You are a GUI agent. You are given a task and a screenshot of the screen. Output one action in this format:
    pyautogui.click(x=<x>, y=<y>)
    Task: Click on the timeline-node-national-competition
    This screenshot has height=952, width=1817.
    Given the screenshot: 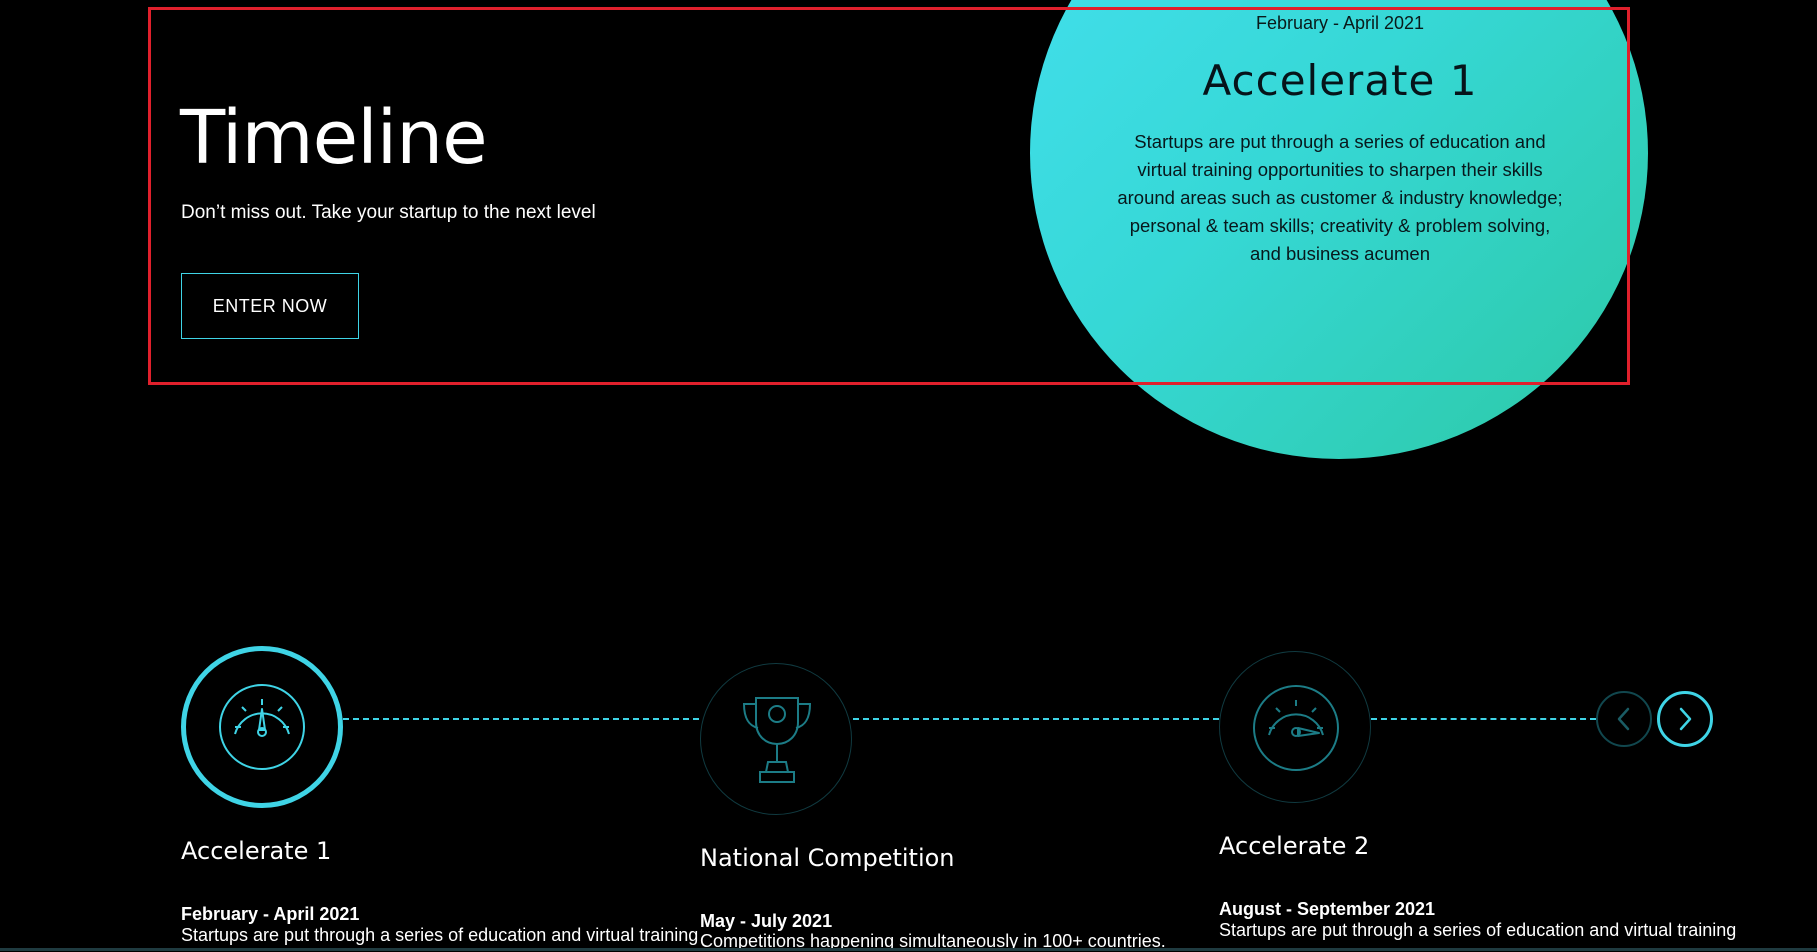 What is the action you would take?
    pyautogui.click(x=776, y=739)
    